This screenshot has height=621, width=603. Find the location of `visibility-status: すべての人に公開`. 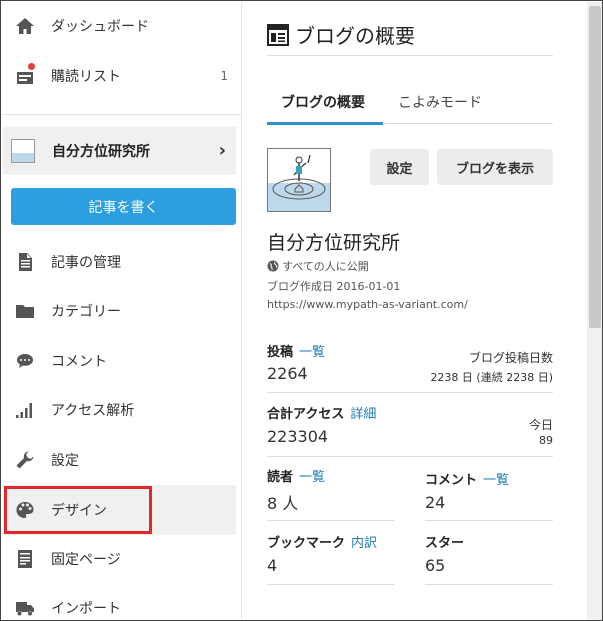

visibility-status: すべての人に公開 is located at coordinates (318, 266).